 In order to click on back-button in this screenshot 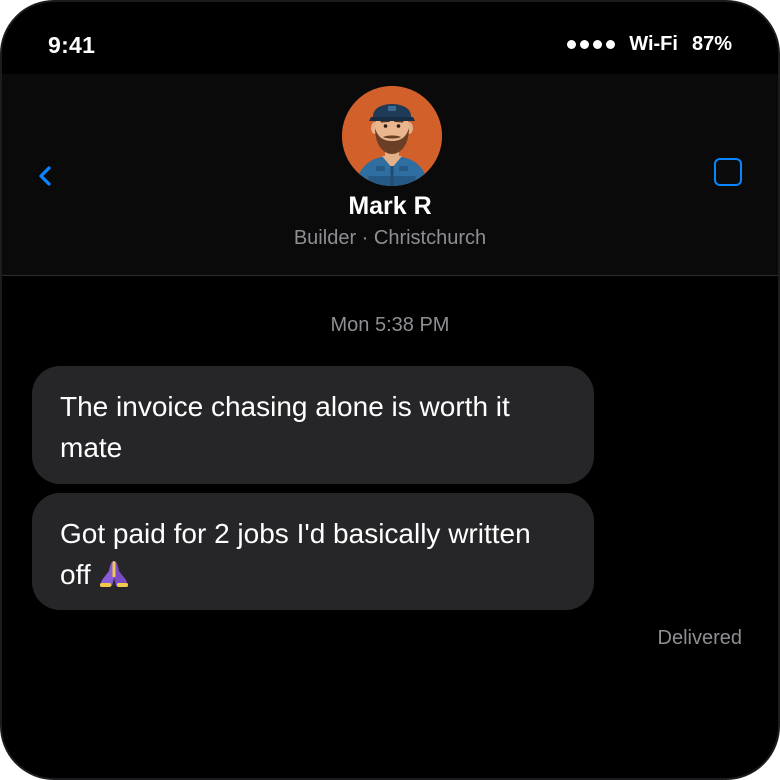, I will do `click(46, 176)`.